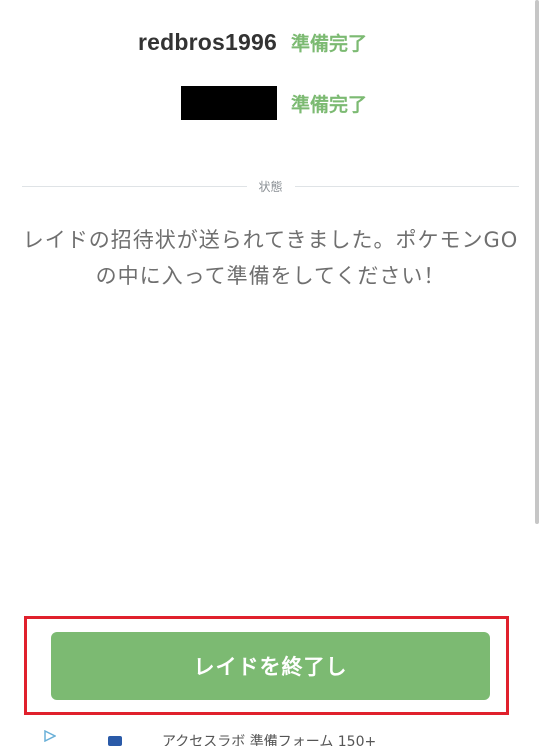  I want to click on ad-banner: アクセスラボ 準備フォーム 150+, so click(280, 734).